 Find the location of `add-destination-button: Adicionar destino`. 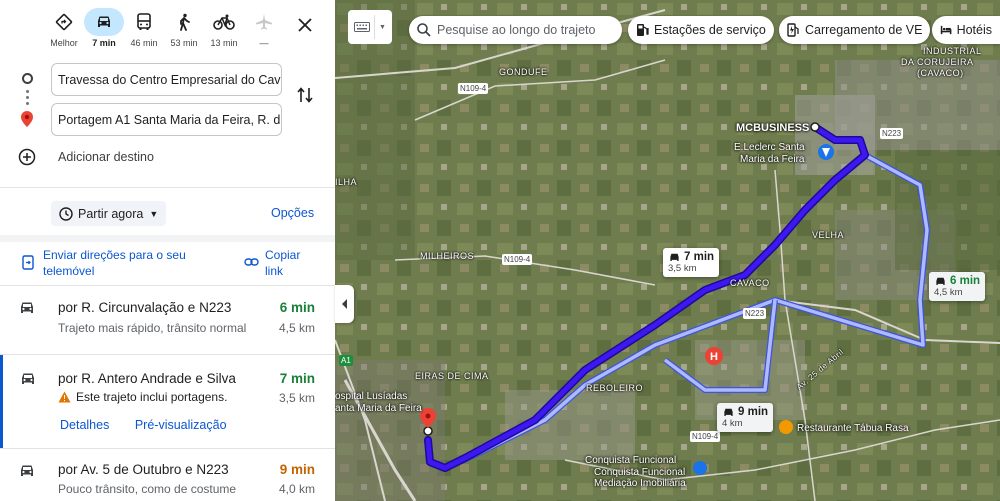

add-destination-button: Adicionar destino is located at coordinates (86, 157).